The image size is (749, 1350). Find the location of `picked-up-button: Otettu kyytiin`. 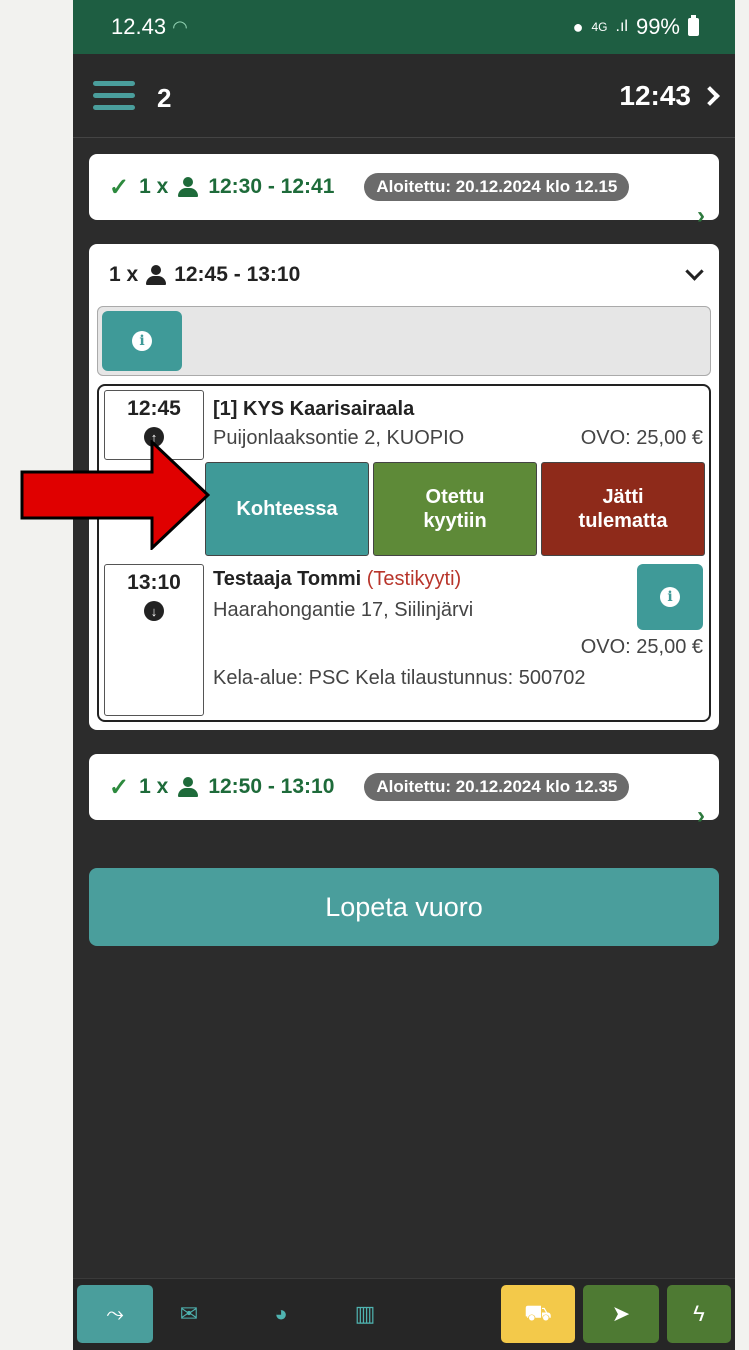

picked-up-button: Otettu kyytiin is located at coordinates (455, 509).